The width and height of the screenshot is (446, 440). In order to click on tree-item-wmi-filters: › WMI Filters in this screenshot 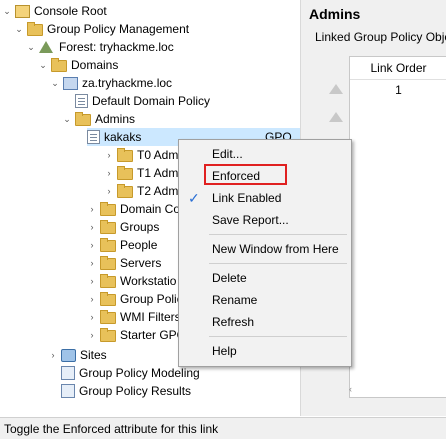, I will do `click(134, 317)`.